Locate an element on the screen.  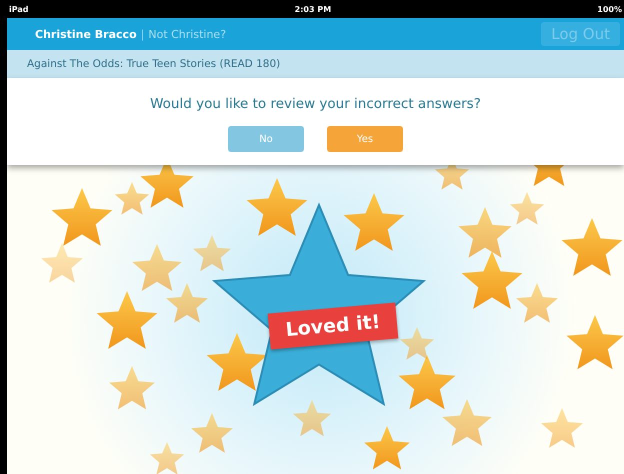
answer-button: Yes is located at coordinates (365, 139).